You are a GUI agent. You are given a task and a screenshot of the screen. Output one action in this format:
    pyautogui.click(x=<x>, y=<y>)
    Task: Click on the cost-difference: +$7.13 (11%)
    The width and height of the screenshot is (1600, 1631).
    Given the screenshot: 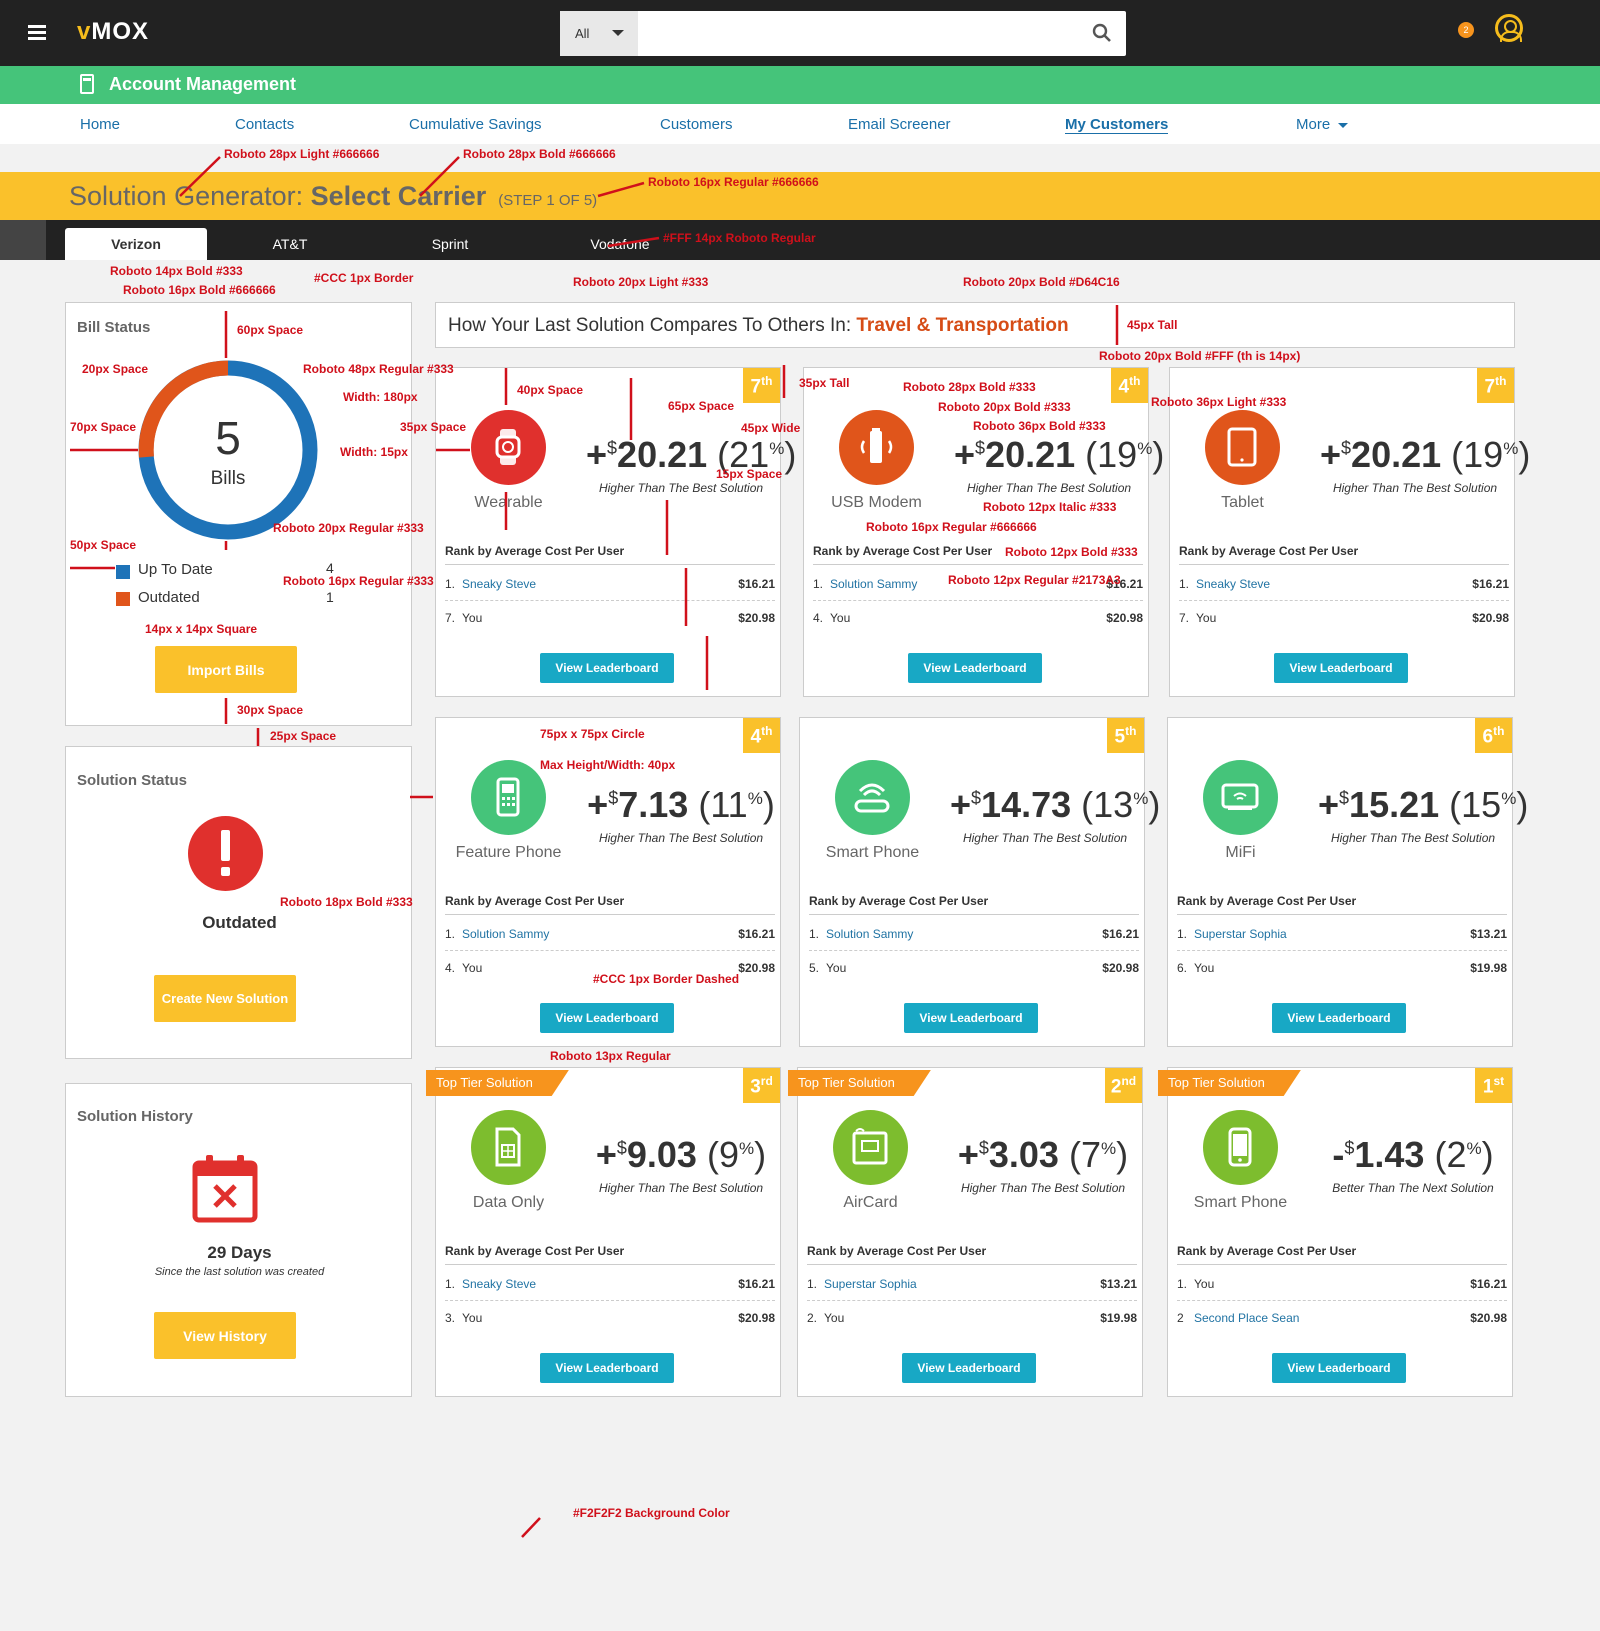 What is the action you would take?
    pyautogui.click(x=681, y=804)
    